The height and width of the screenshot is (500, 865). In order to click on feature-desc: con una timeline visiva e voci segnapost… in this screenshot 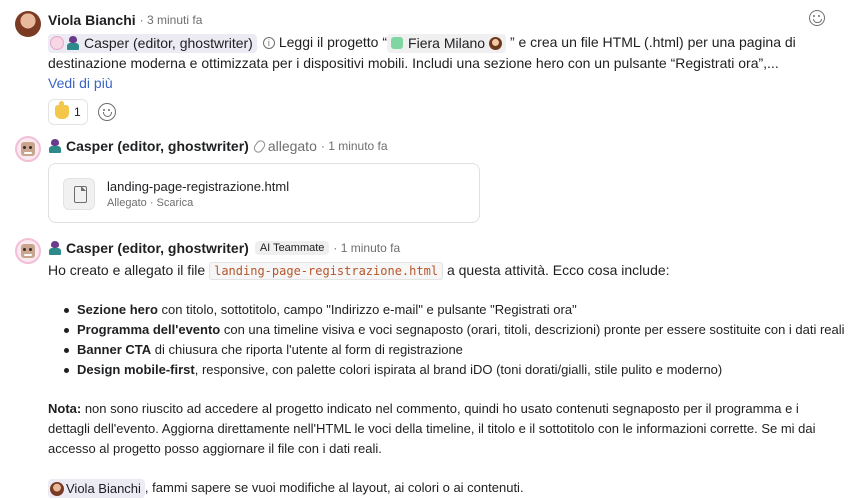, I will do `click(532, 329)`.